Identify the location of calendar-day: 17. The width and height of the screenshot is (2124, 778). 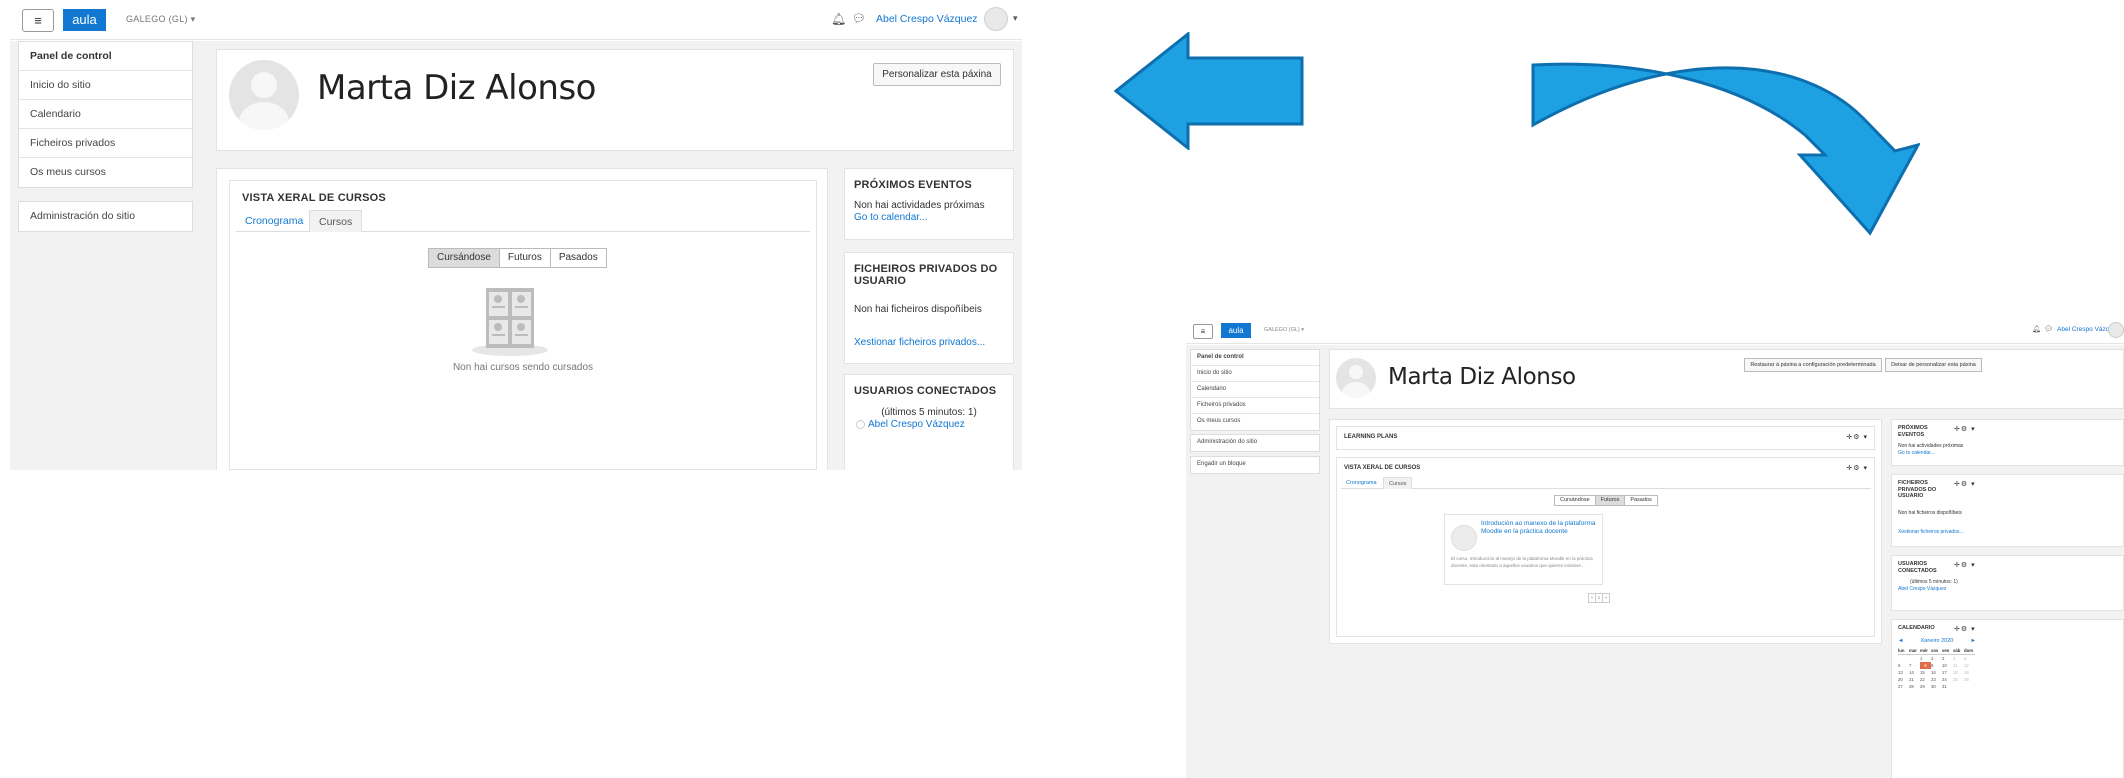
(1947, 672).